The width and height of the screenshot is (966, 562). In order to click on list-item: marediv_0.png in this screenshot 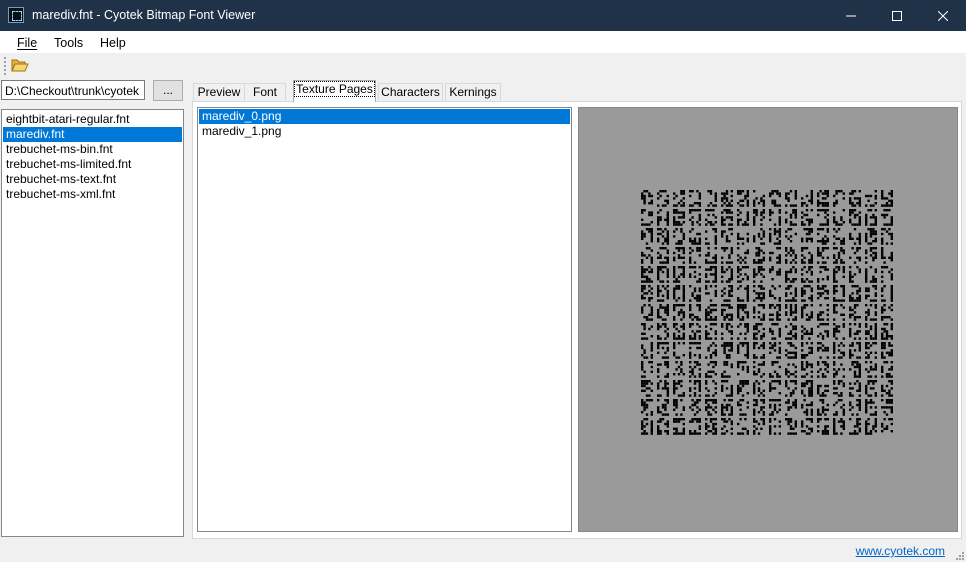, I will do `click(384, 116)`.